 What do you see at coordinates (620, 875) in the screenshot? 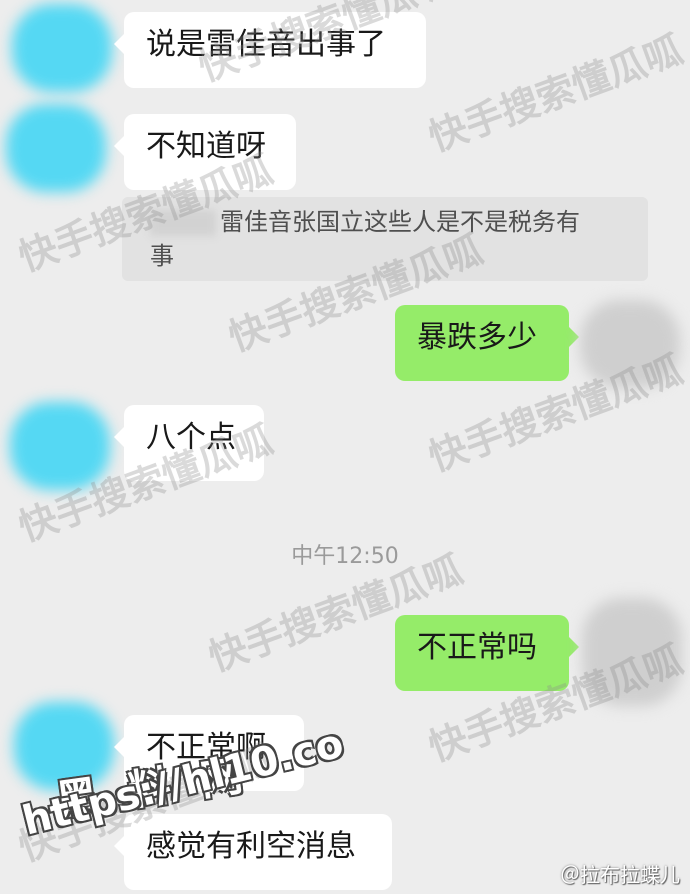
I see `weibo-credit: ＠拉布拉蝶儿` at bounding box center [620, 875].